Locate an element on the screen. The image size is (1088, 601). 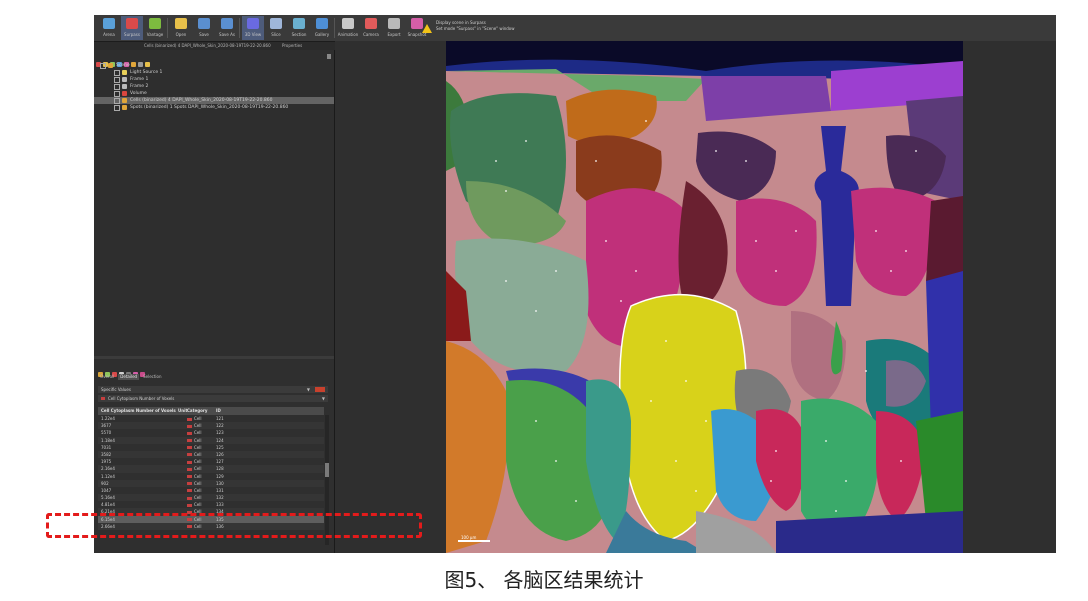
cell-id: 130 is located at coordinates (220, 483).